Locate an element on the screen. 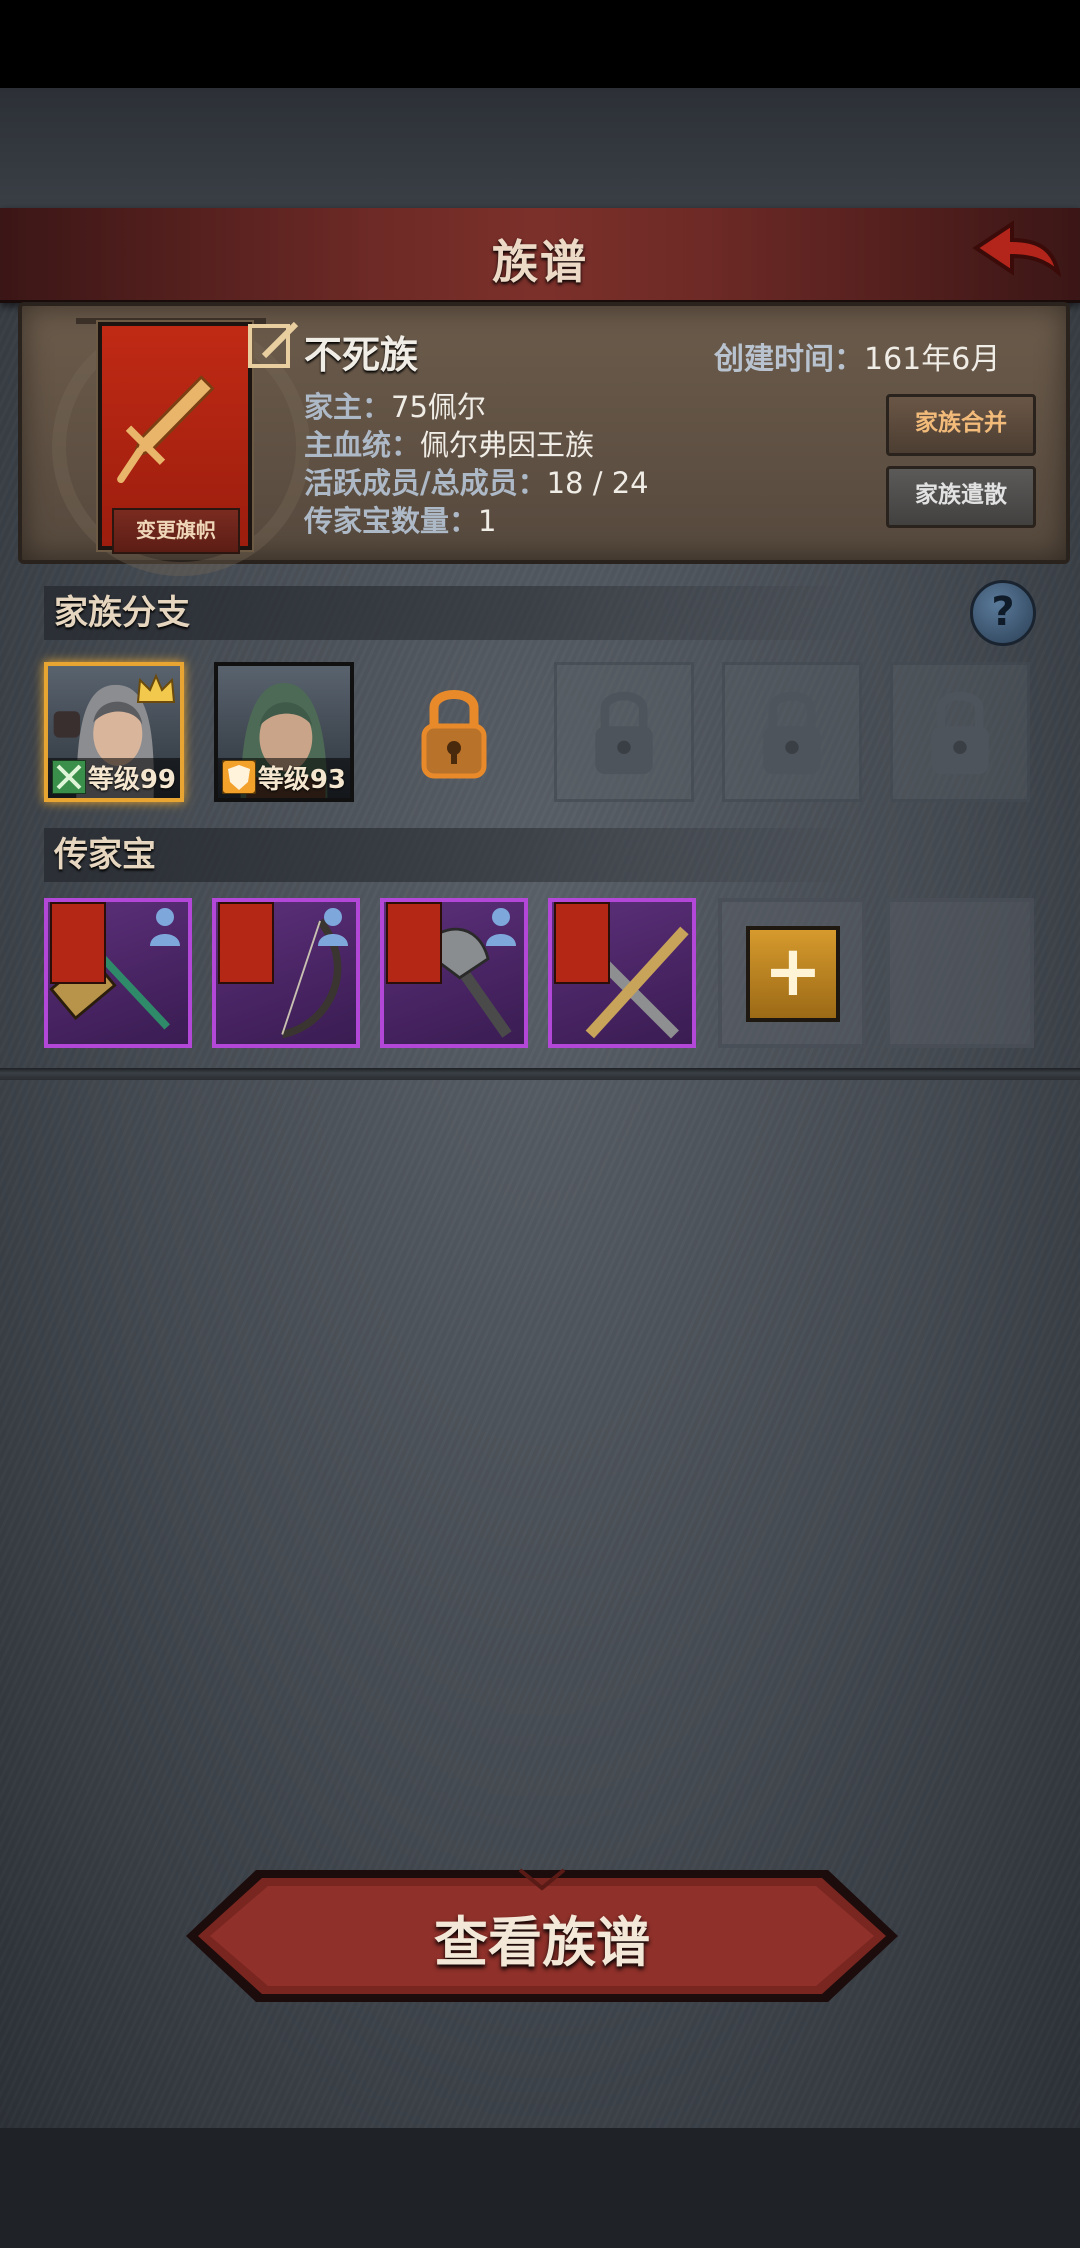 Image resolution: width=1080 pixels, height=2248 pixels. bloodline-label: 主血统： is located at coordinates (362, 445).